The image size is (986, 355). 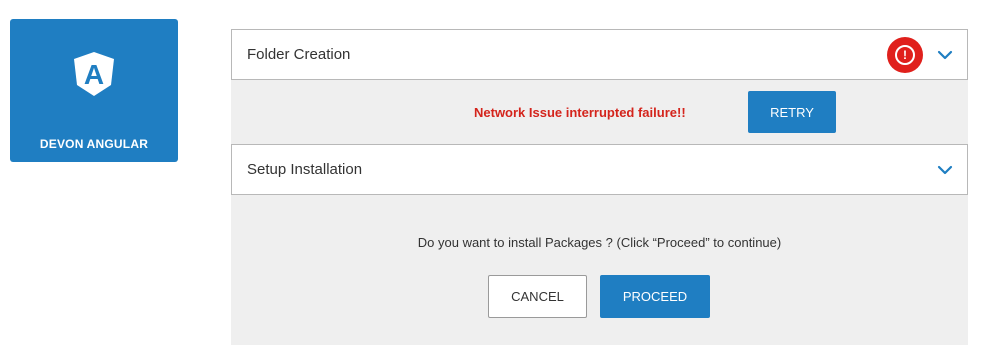 I want to click on error-message: Network Issue interrupted failure!!, so click(x=580, y=112).